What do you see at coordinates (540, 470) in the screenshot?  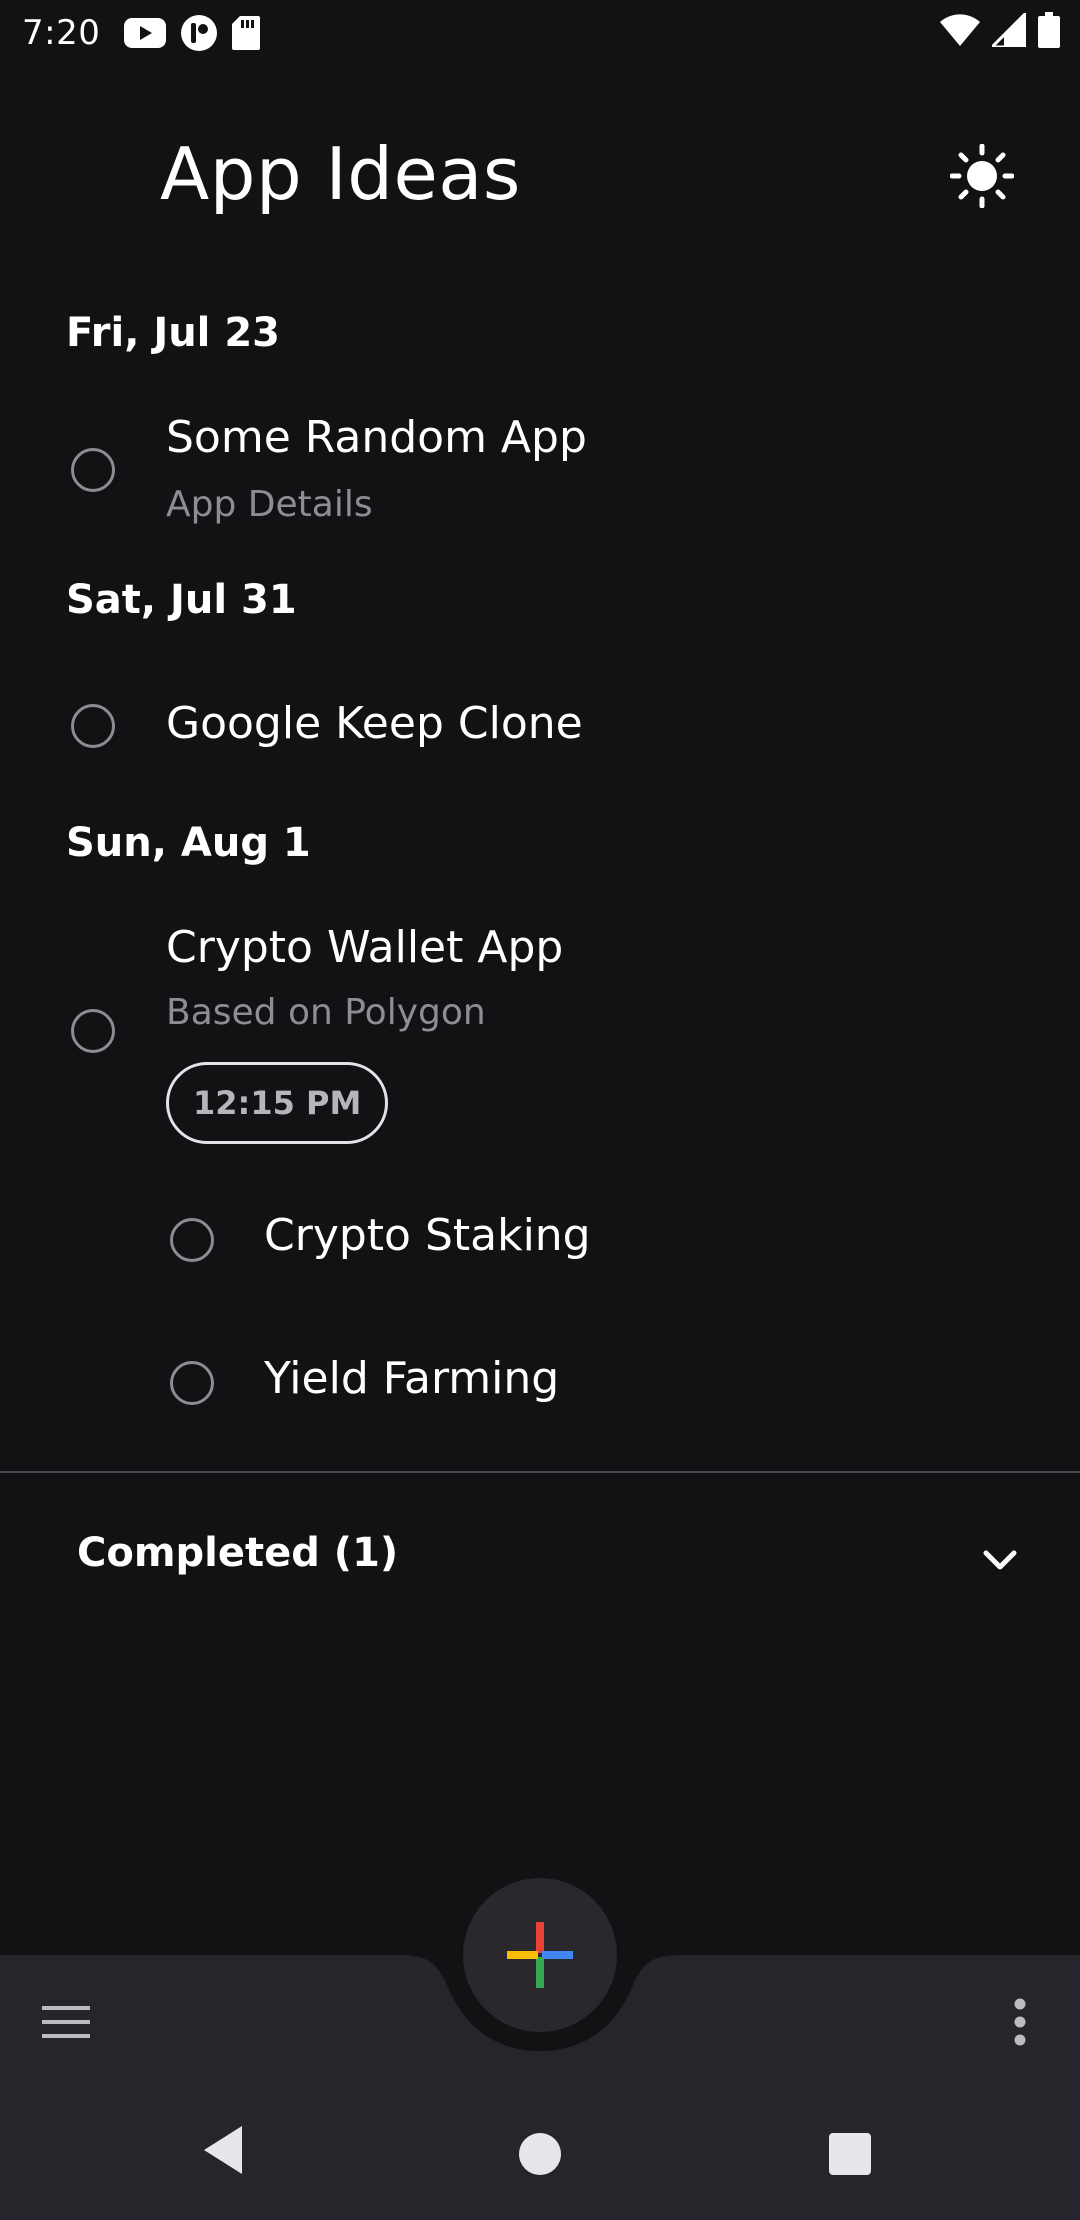 I see `task-item: Some Random App App Details` at bounding box center [540, 470].